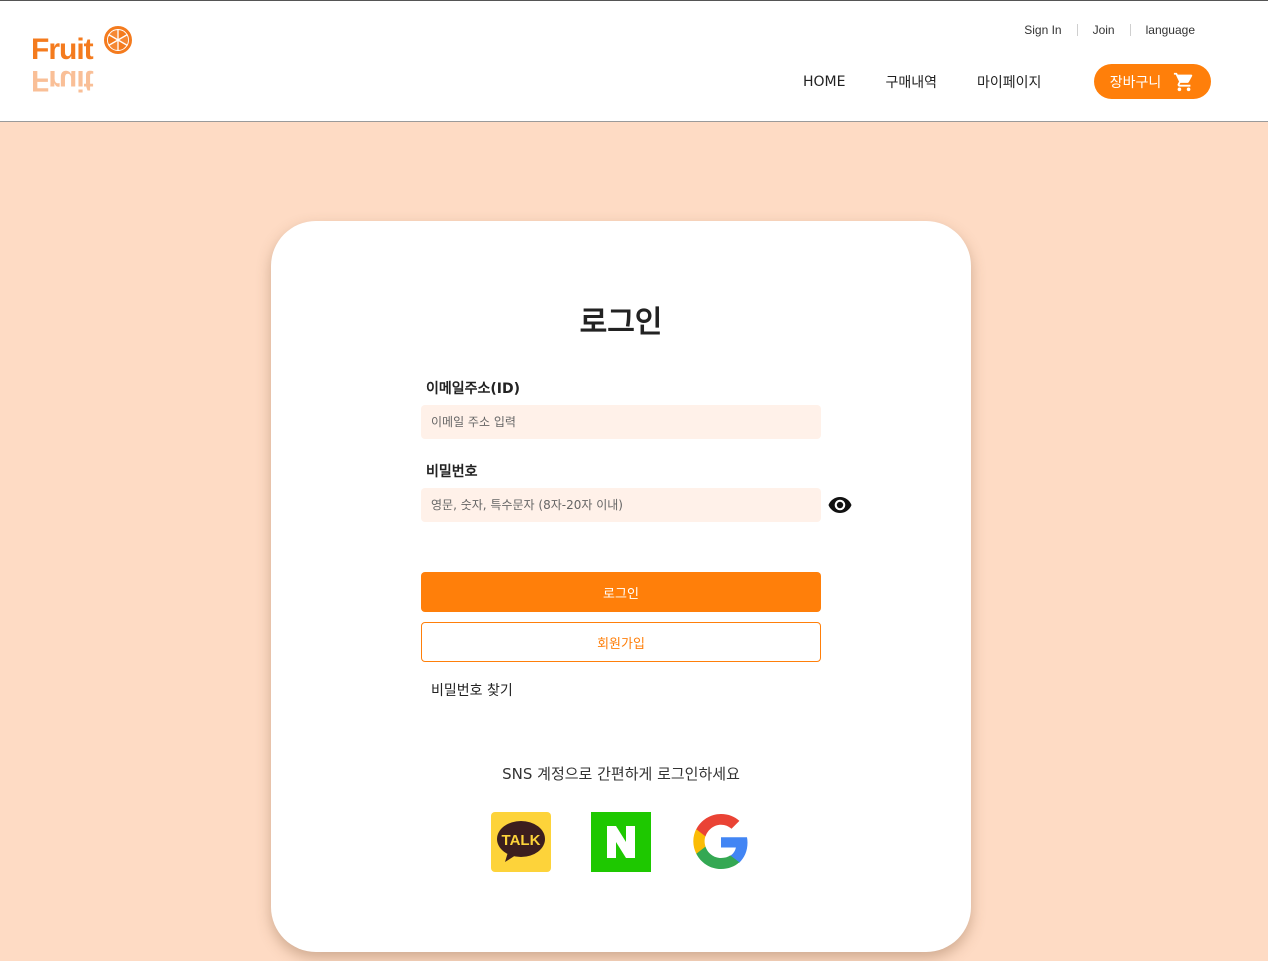  What do you see at coordinates (942, 82) in the screenshot?
I see `main-nav: HOME 구매내역 마이페이지` at bounding box center [942, 82].